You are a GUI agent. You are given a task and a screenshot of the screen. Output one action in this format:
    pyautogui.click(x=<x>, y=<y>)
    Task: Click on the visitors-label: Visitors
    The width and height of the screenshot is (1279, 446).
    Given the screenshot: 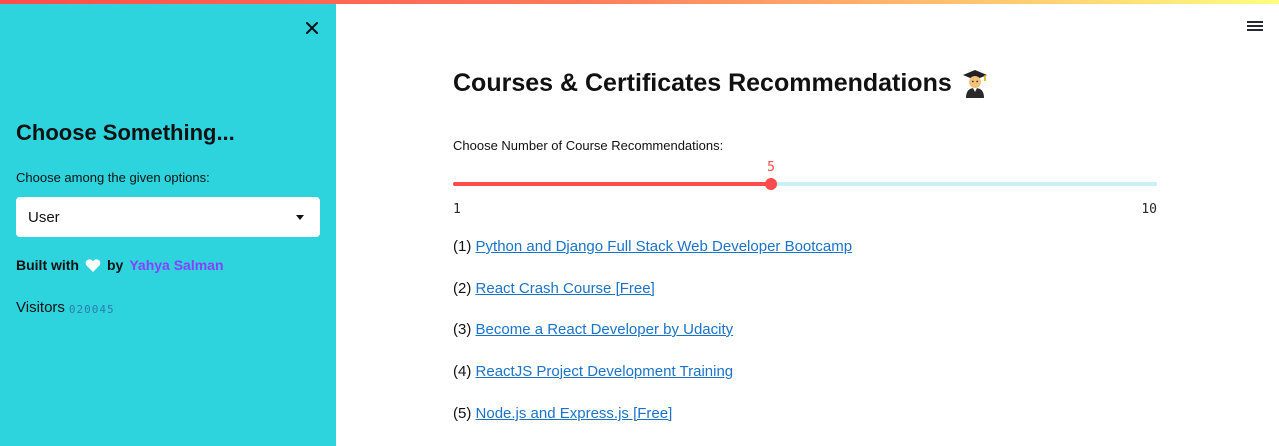 What is the action you would take?
    pyautogui.click(x=40, y=307)
    